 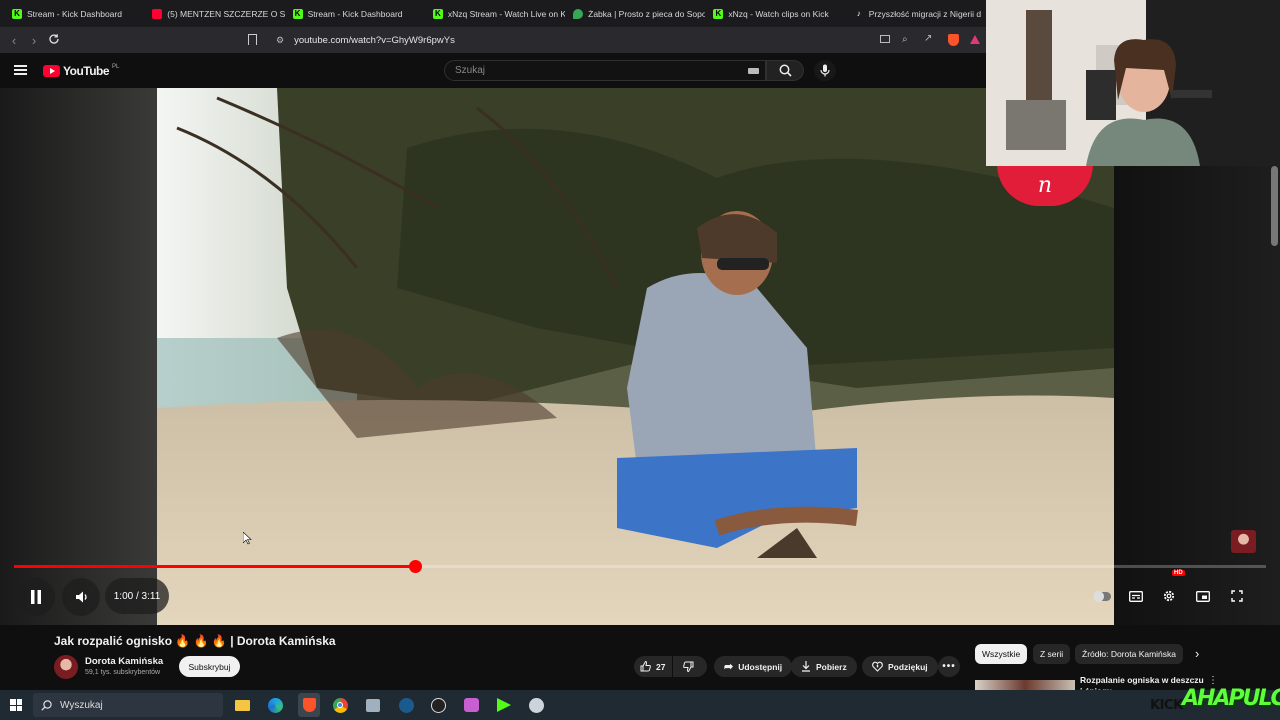 I want to click on browser-tab: (5) MENTZEN SZCZERZE O SW, so click(x=214, y=13).